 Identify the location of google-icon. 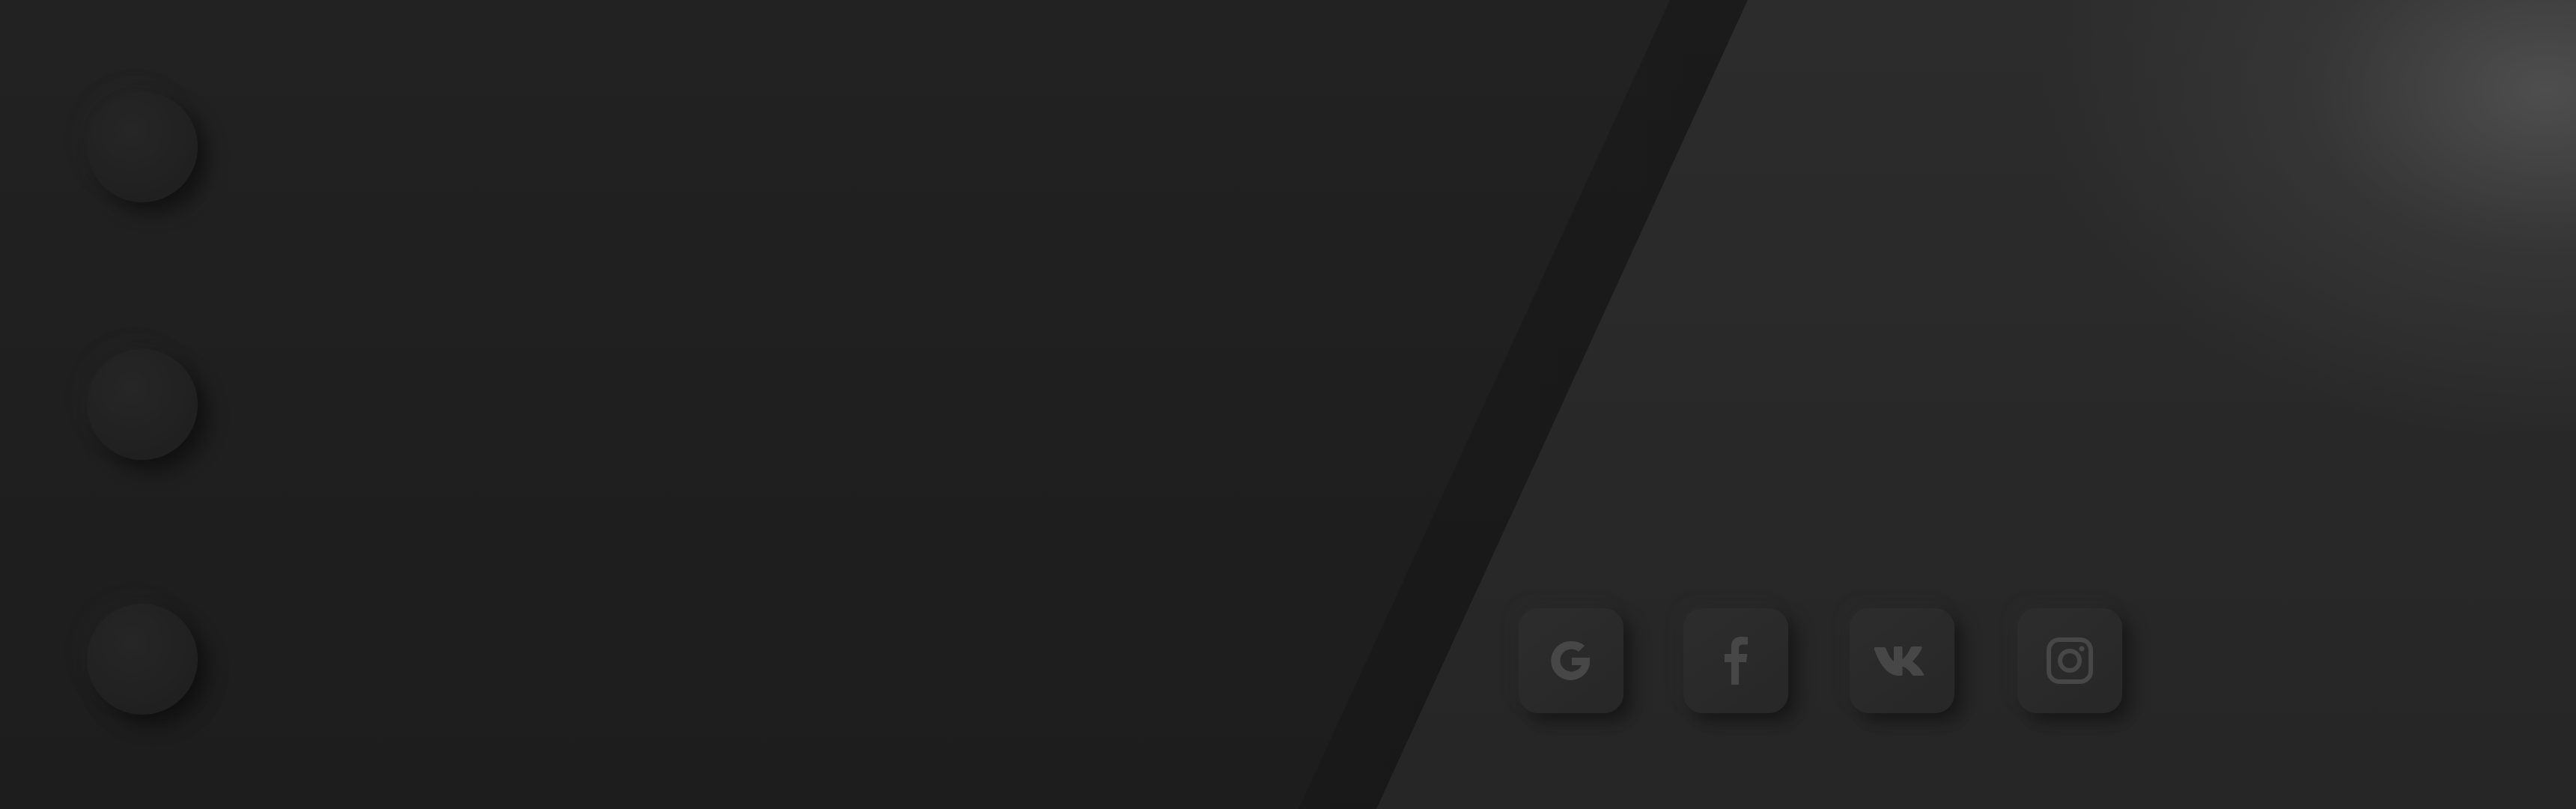
(1570, 660).